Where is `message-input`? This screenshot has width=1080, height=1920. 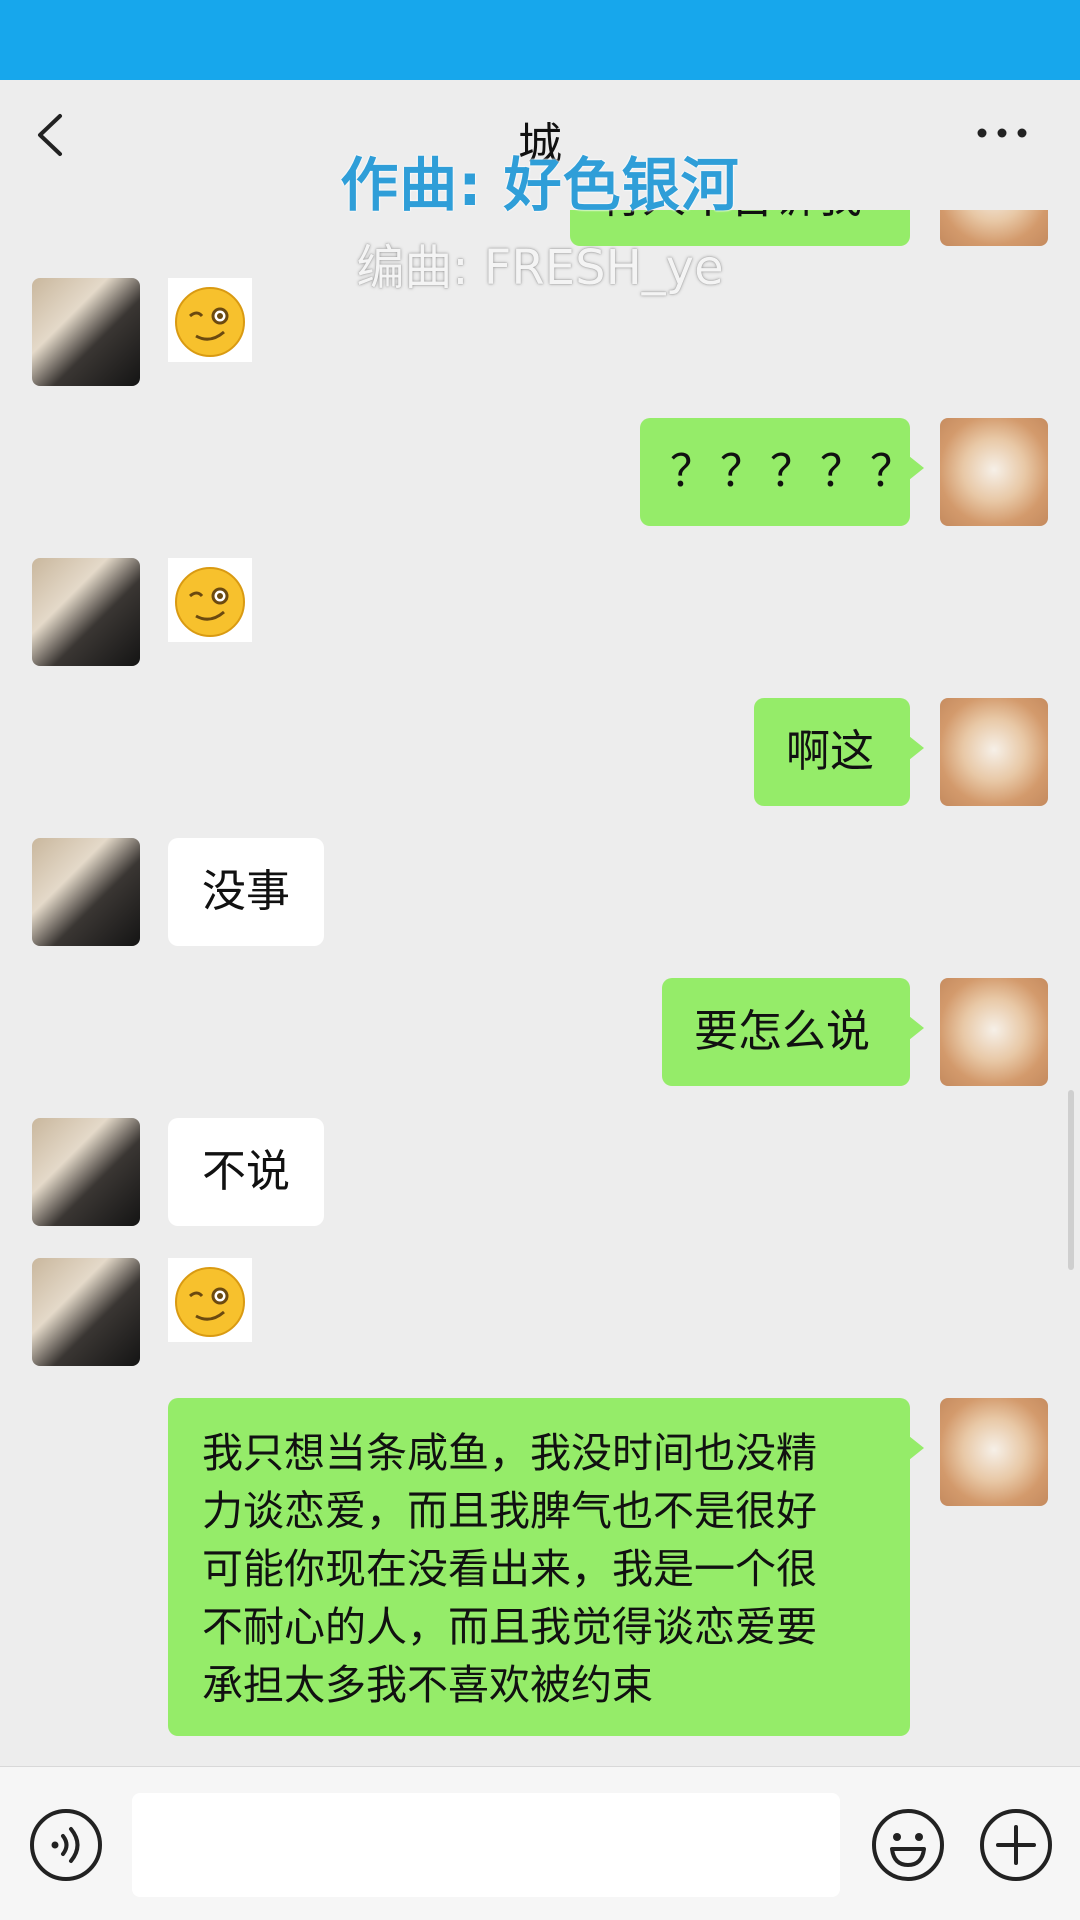
message-input is located at coordinates (486, 1845).